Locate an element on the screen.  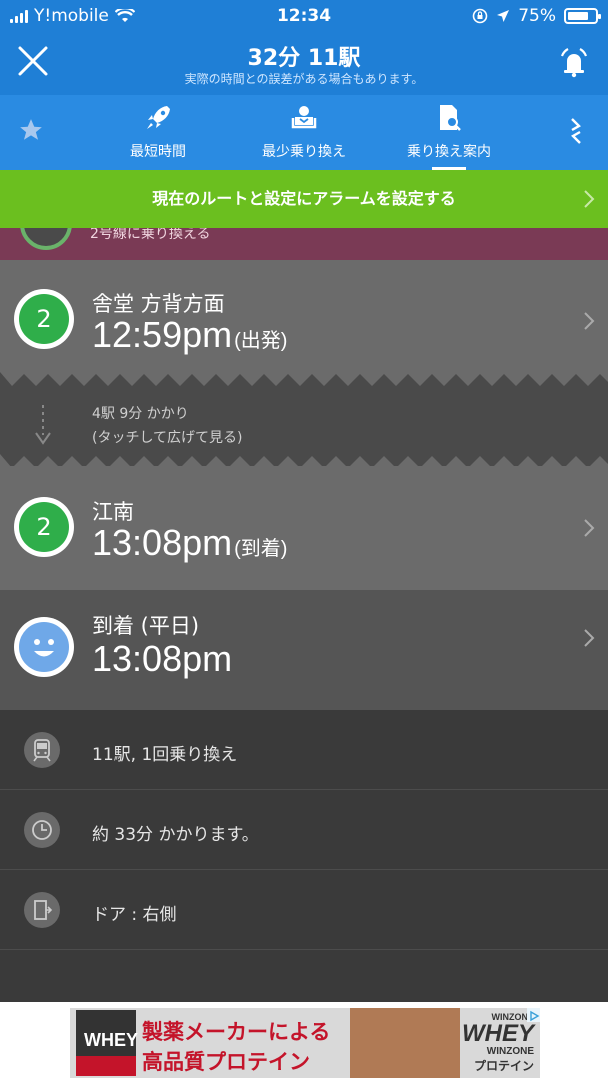
info-text: 約 33分 かかります。 is located at coordinates (175, 835).